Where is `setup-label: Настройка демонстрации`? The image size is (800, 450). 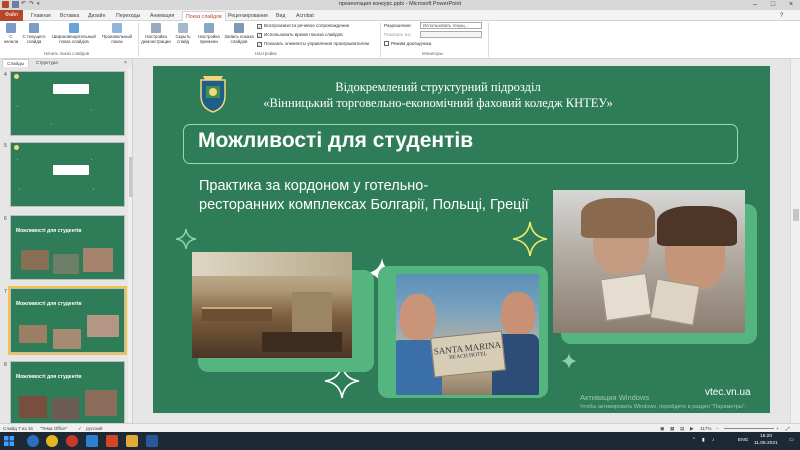
setup-label: Настройка демонстрации is located at coordinates (156, 39).